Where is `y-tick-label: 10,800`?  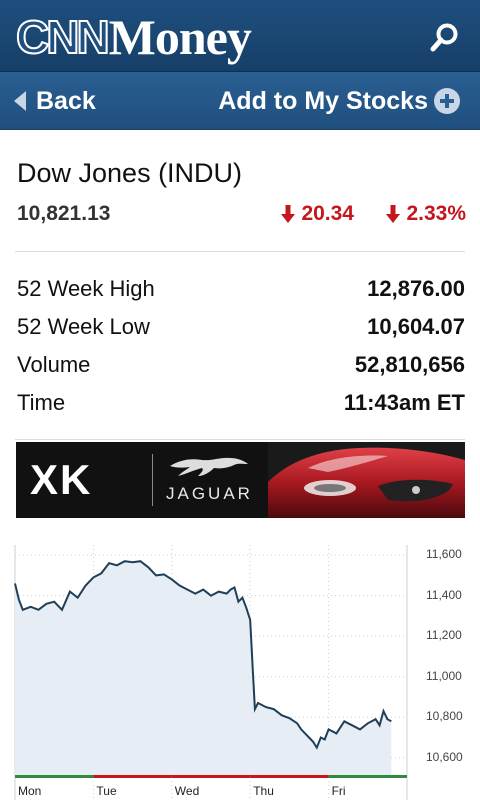 y-tick-label: 10,800 is located at coordinates (444, 716).